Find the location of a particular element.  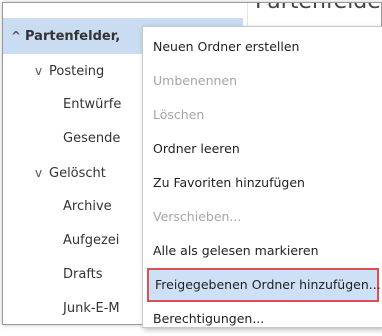

folder-inbox: v Posteing is located at coordinates (69, 71).